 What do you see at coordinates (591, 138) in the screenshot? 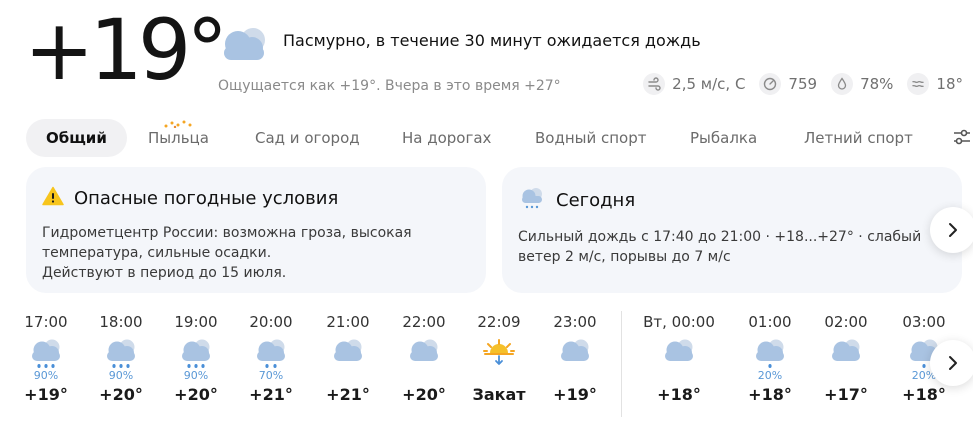
I see `tab-water-sport: Водный спорт` at bounding box center [591, 138].